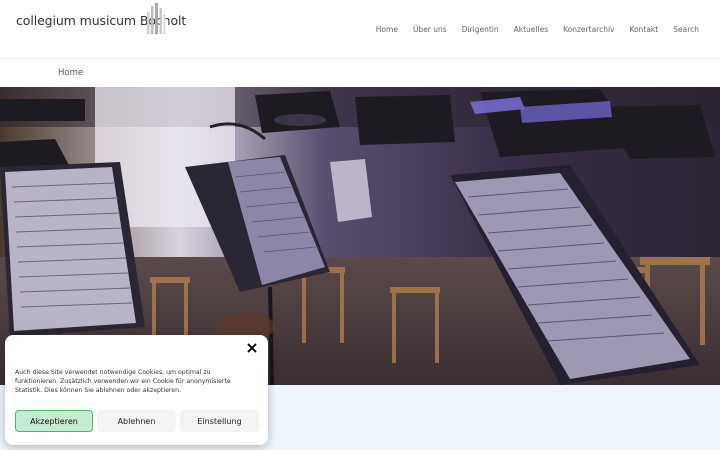 The height and width of the screenshot is (450, 720). I want to click on nav-item-kontakt: Kontakt, so click(644, 29).